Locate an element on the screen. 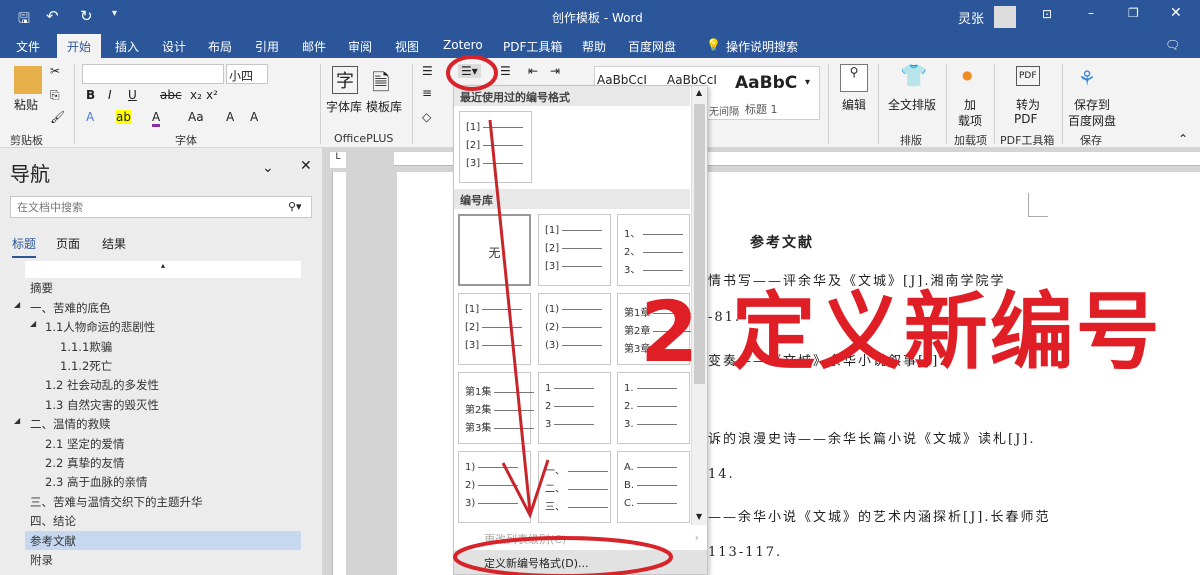  tell-me-search: 操作说明搜索 is located at coordinates (762, 46).